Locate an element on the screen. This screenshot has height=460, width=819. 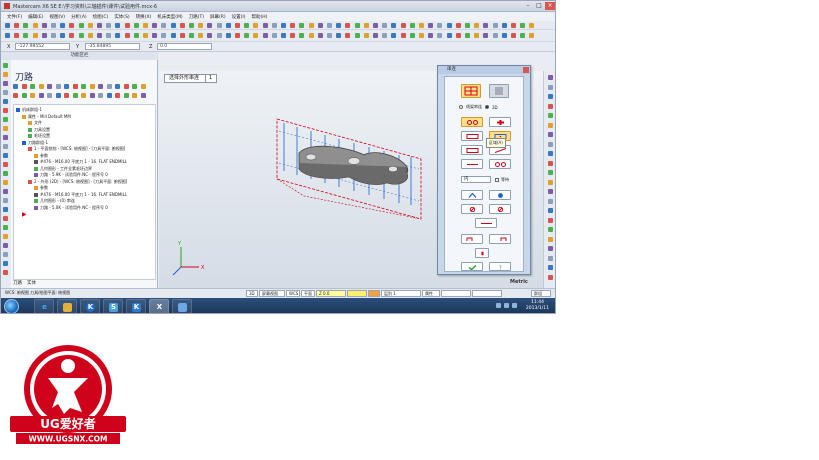
single-button is located at coordinates (472, 150).